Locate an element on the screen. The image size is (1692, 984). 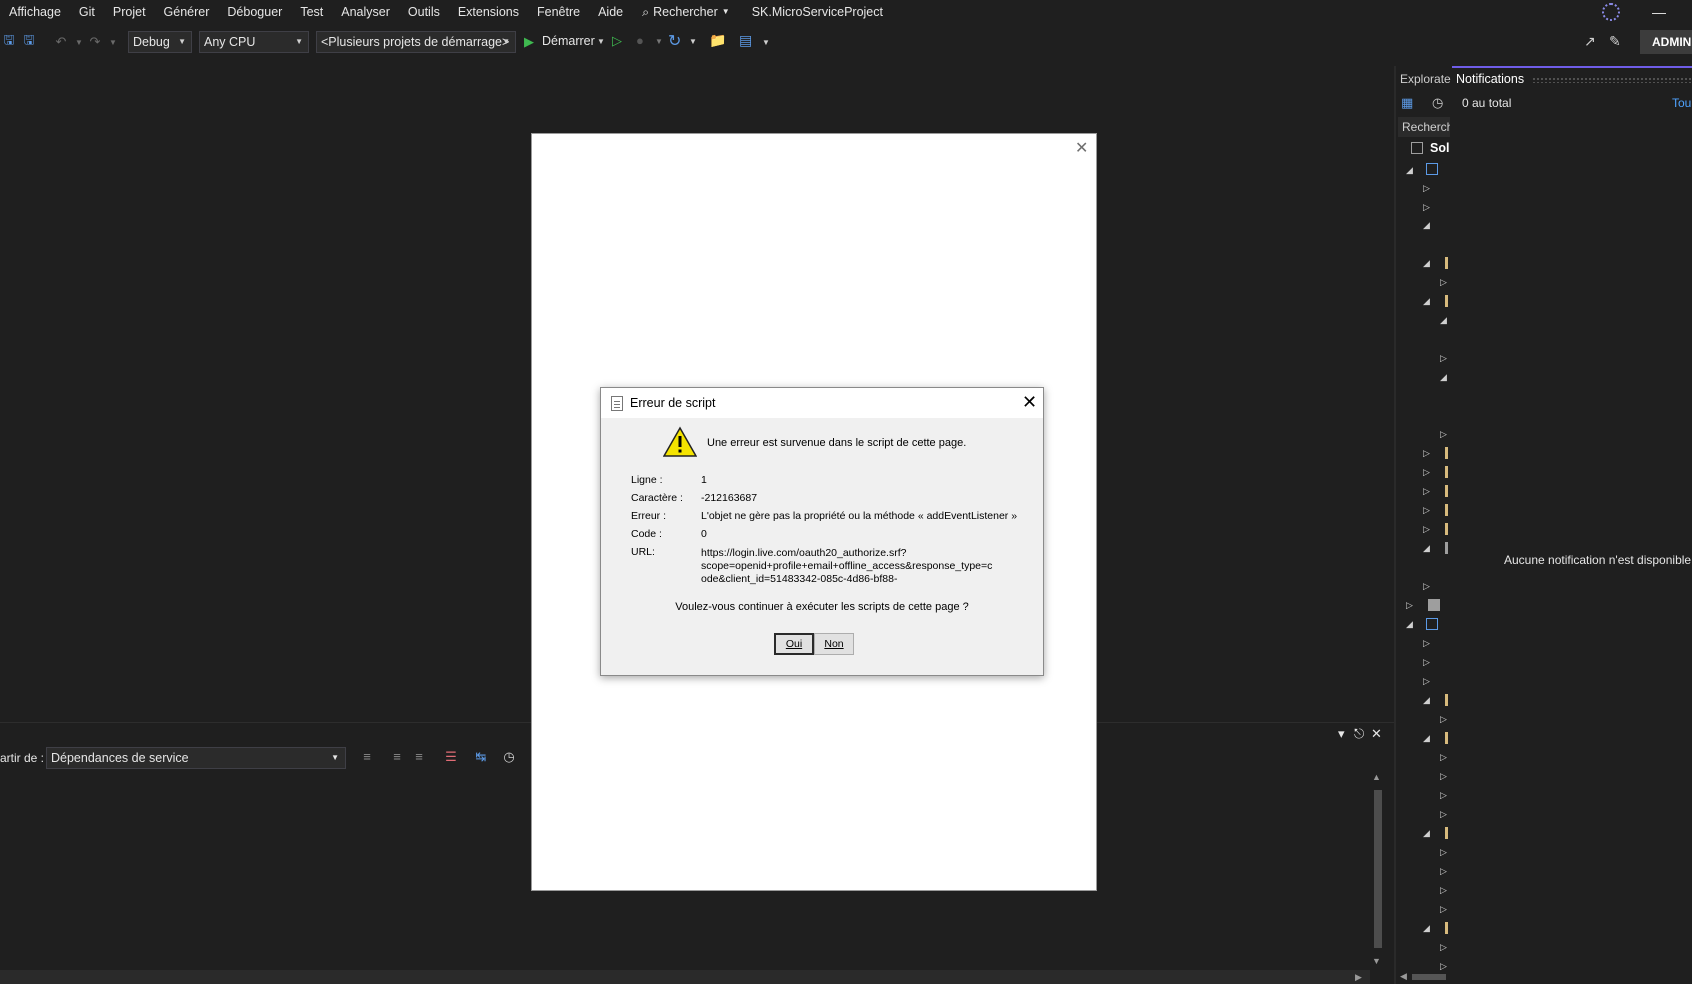
menu-fenetre: Fenêtre is located at coordinates (558, 12).